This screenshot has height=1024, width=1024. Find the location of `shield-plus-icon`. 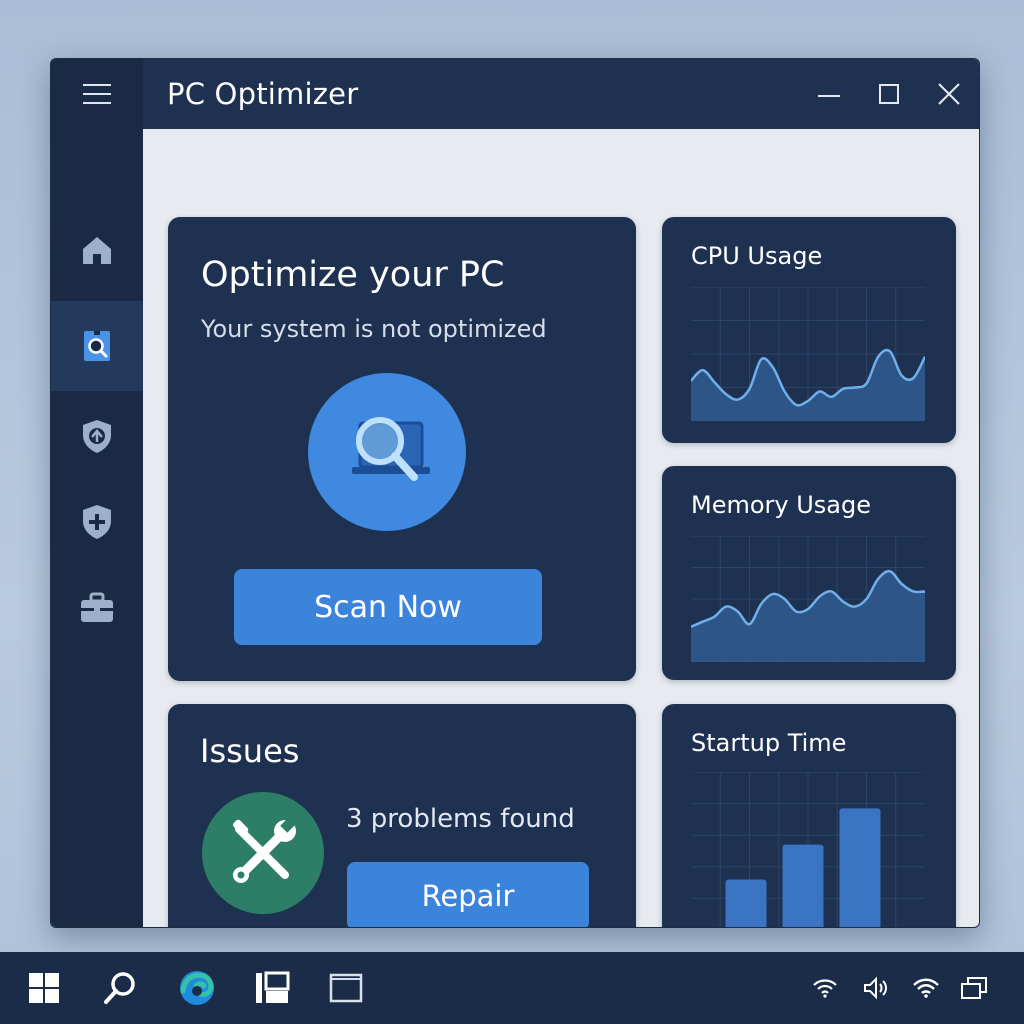

shield-plus-icon is located at coordinates (97, 522).